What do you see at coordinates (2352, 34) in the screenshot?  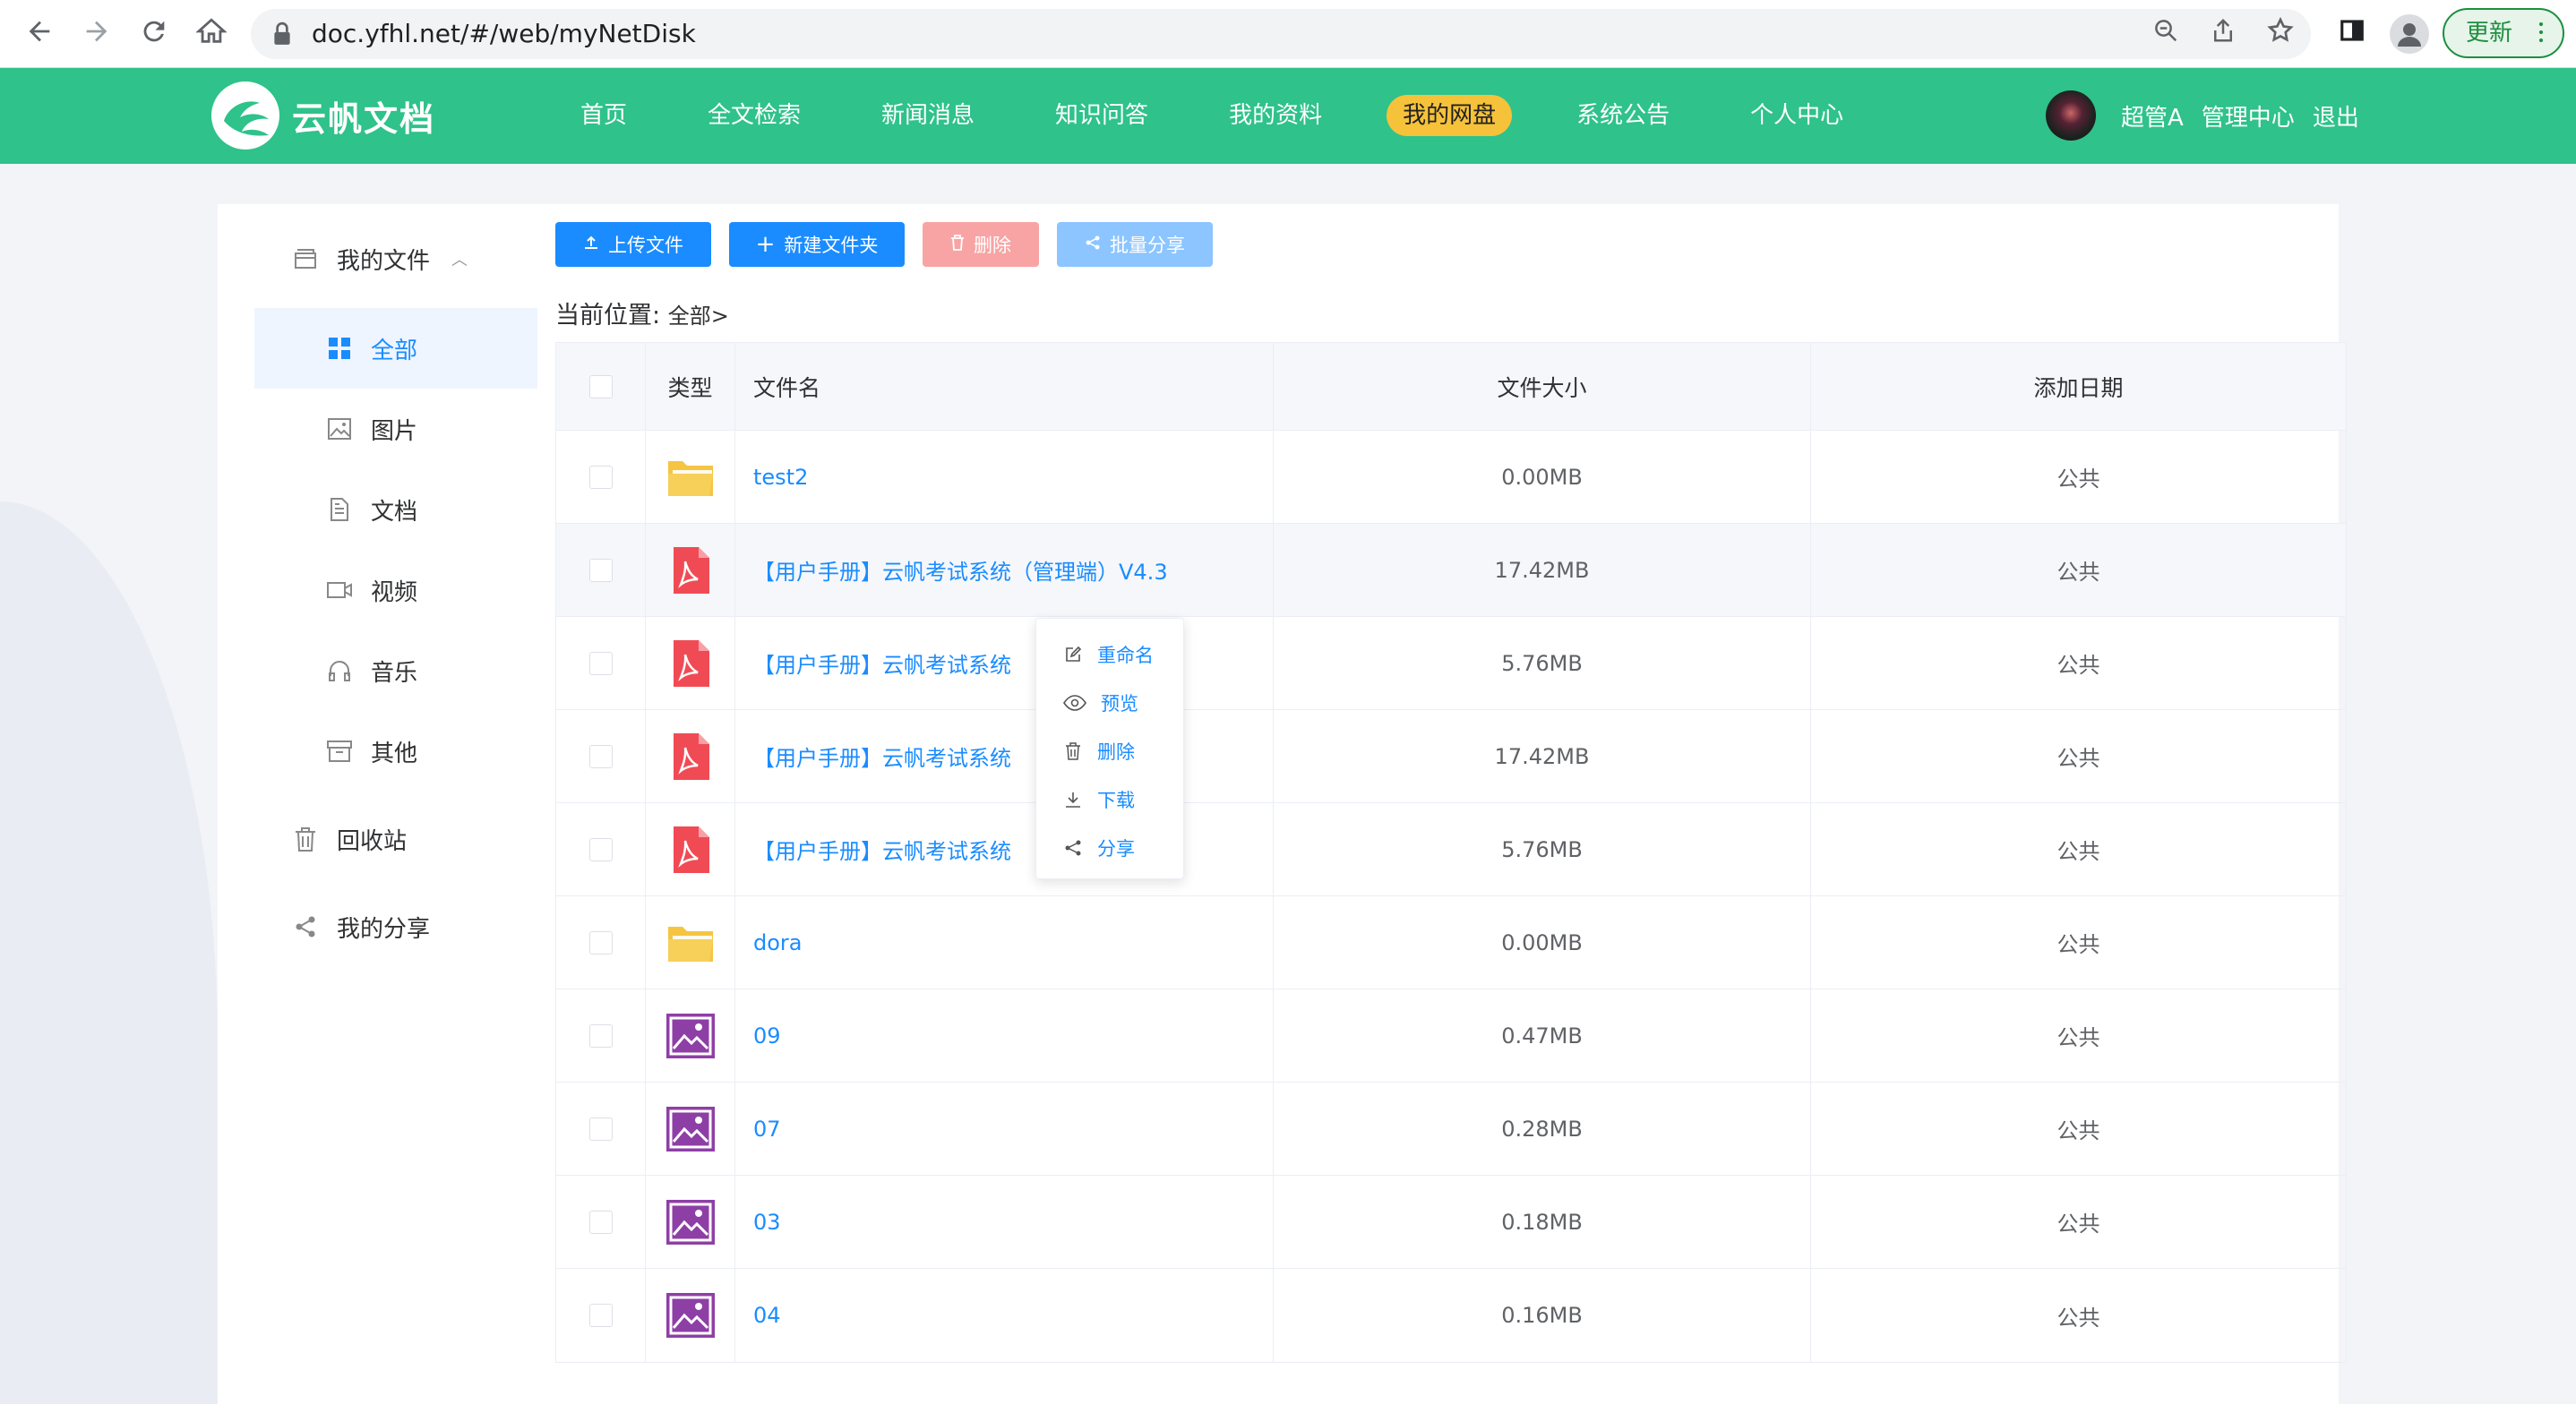 I see `side-panel-icon` at bounding box center [2352, 34].